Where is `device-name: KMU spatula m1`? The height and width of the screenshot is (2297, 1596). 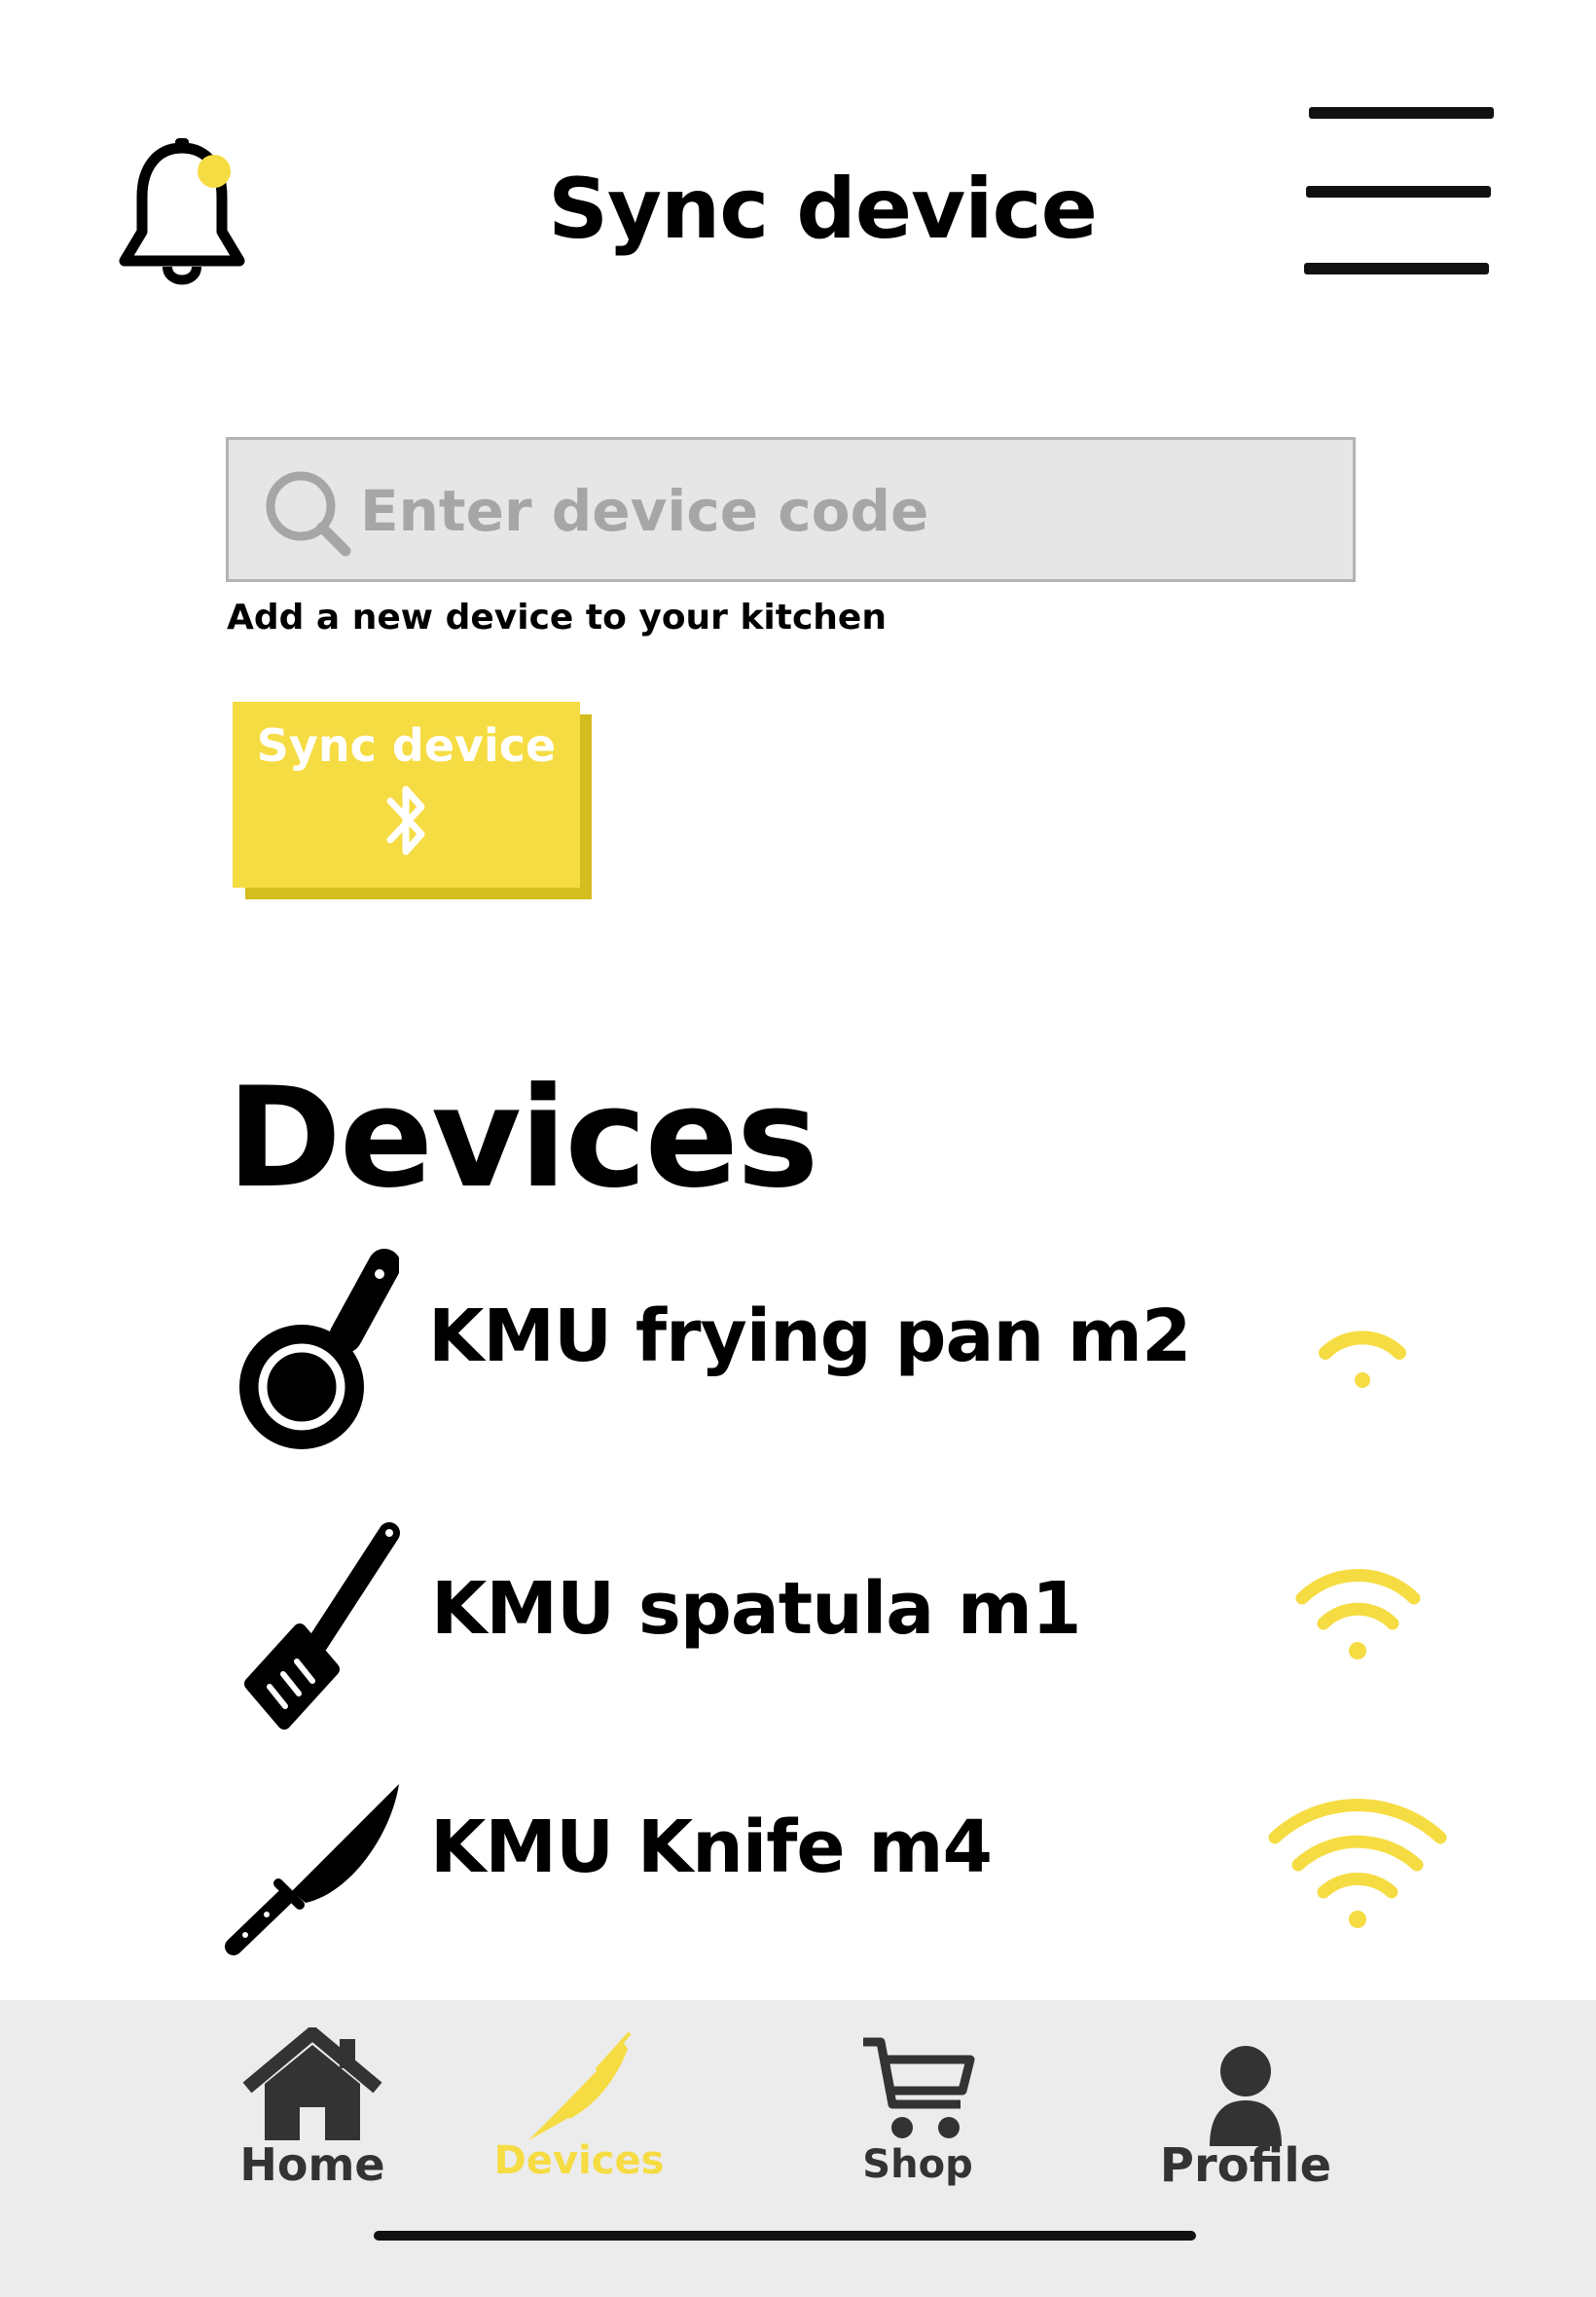 device-name: KMU spatula m1 is located at coordinates (756, 1609).